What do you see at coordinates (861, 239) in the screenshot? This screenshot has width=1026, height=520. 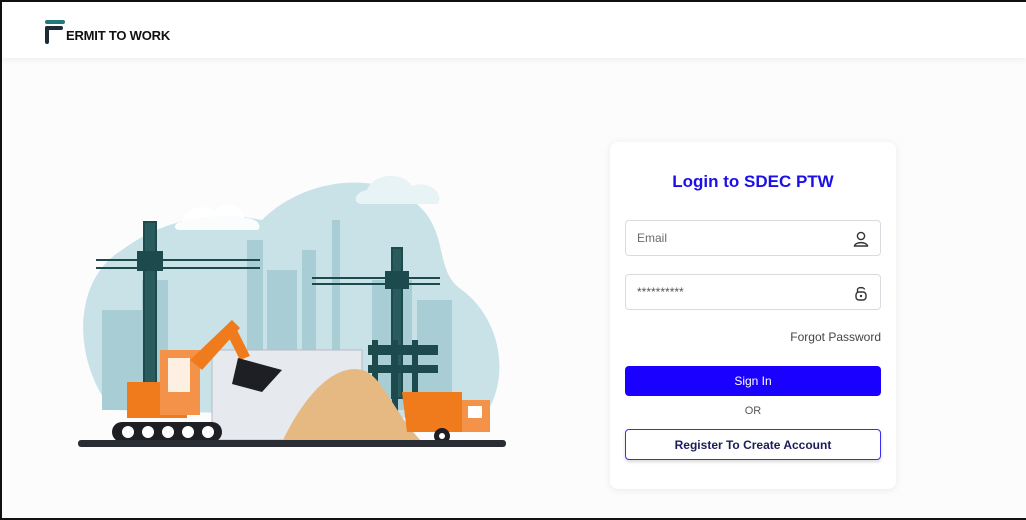 I see `user-icon` at bounding box center [861, 239].